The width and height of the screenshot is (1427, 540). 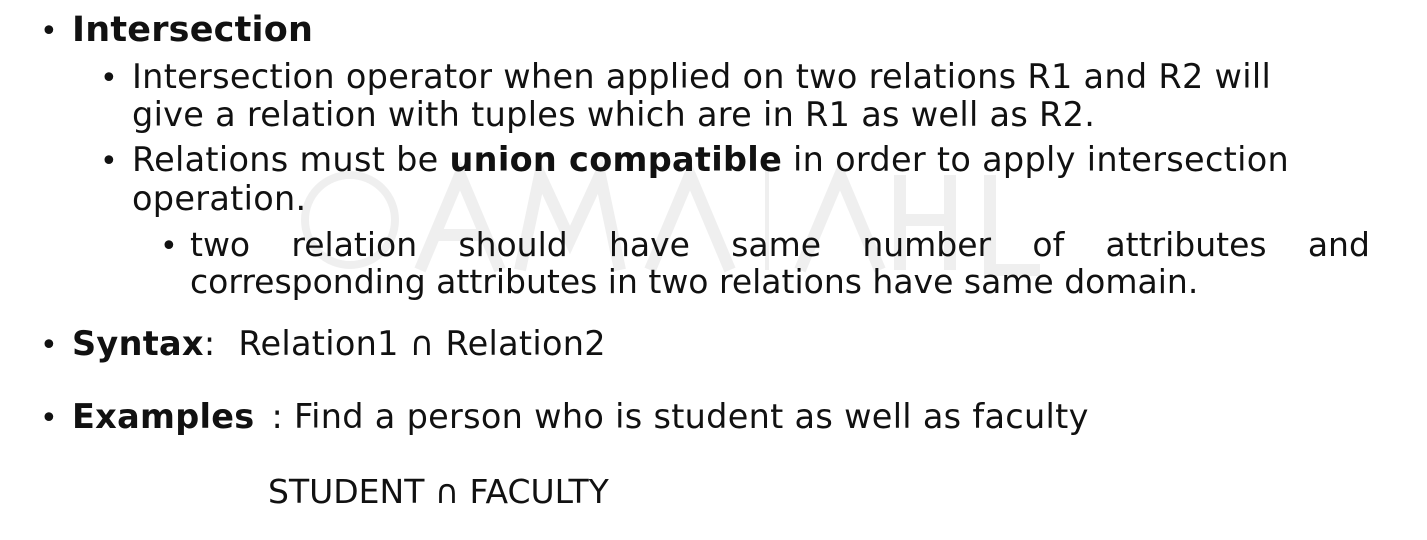 What do you see at coordinates (513, 244) in the screenshot?
I see `word: should` at bounding box center [513, 244].